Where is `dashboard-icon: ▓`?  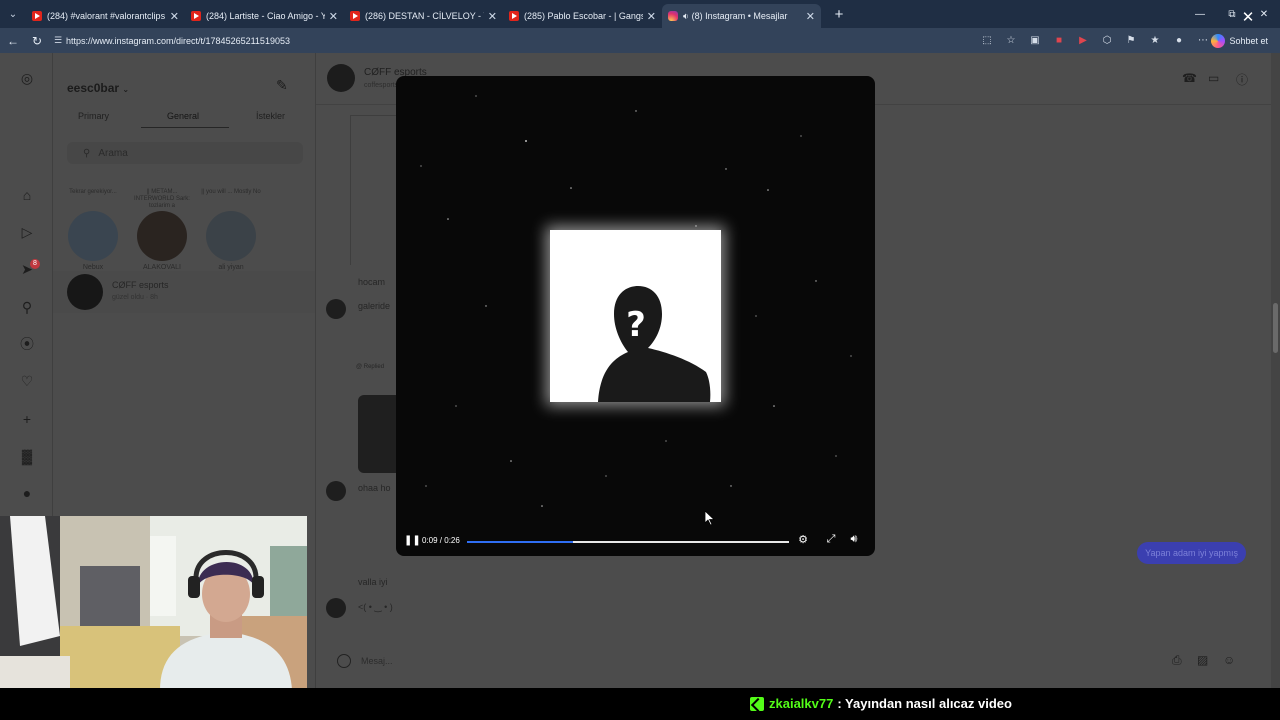
dashboard-icon: ▓ is located at coordinates (27, 456).